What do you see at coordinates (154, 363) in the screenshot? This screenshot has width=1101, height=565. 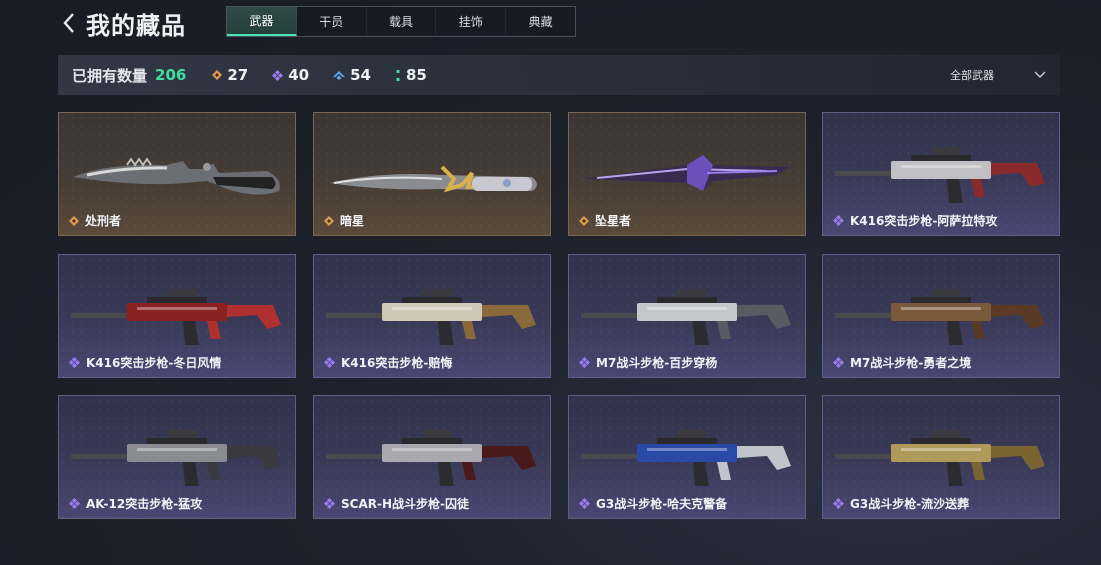 I see `item-name-text: K416突击步枪-冬日风情` at bounding box center [154, 363].